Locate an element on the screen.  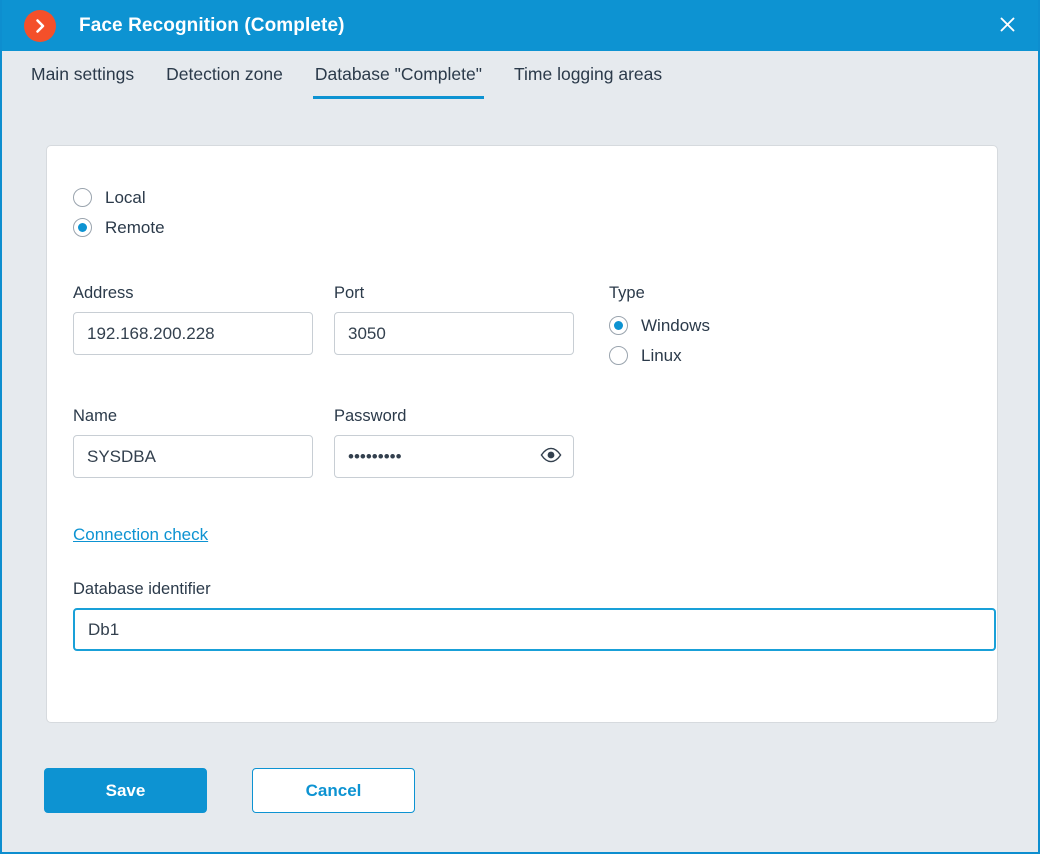
name-field-group: Name is located at coordinates (193, 442).